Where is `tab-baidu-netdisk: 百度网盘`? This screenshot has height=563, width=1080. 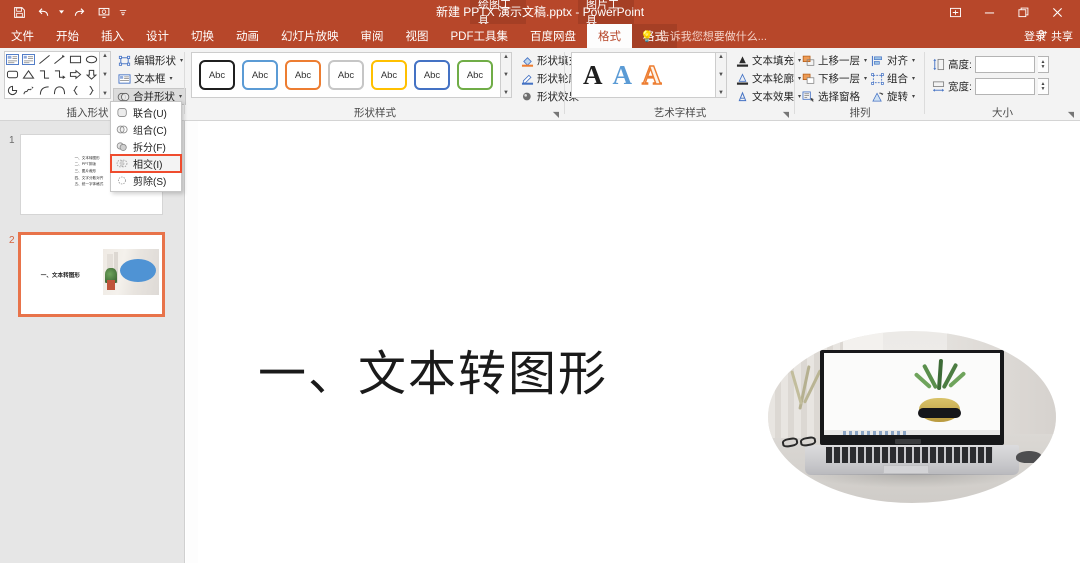
tab-baidu-netdisk: 百度网盘 is located at coordinates (553, 36).